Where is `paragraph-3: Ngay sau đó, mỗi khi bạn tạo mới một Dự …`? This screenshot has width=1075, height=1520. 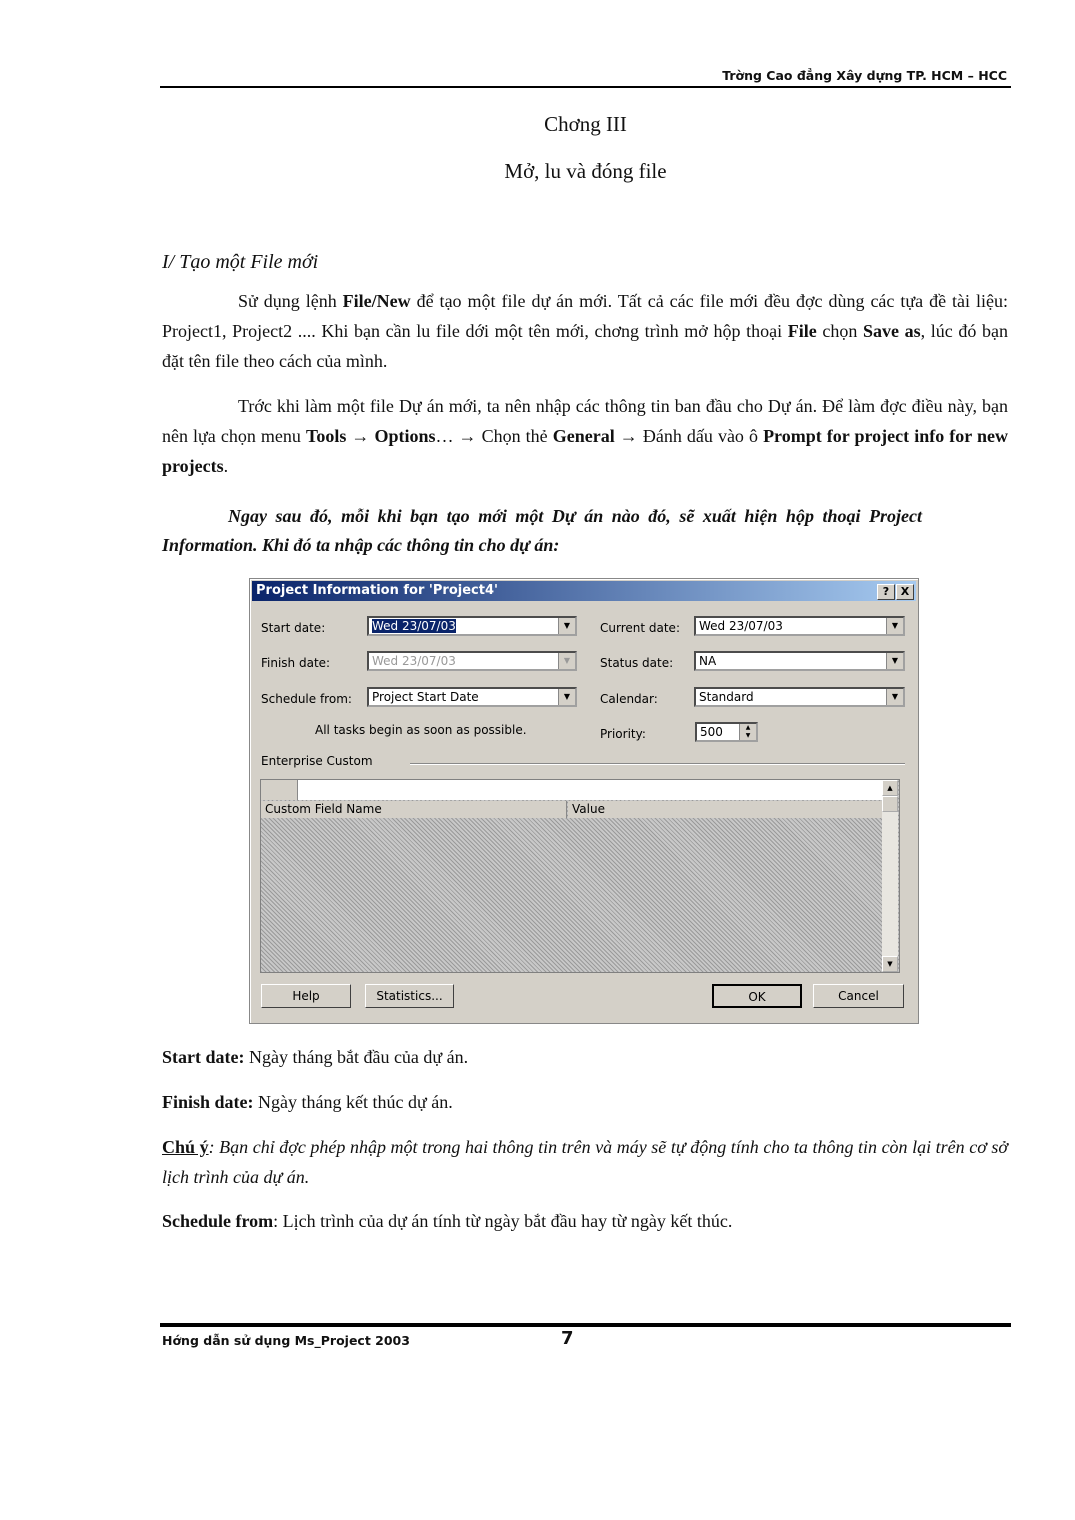
paragraph-3: Ngay sau đó, mỗi khi bạn tạo mới một Dự … is located at coordinates (542, 530).